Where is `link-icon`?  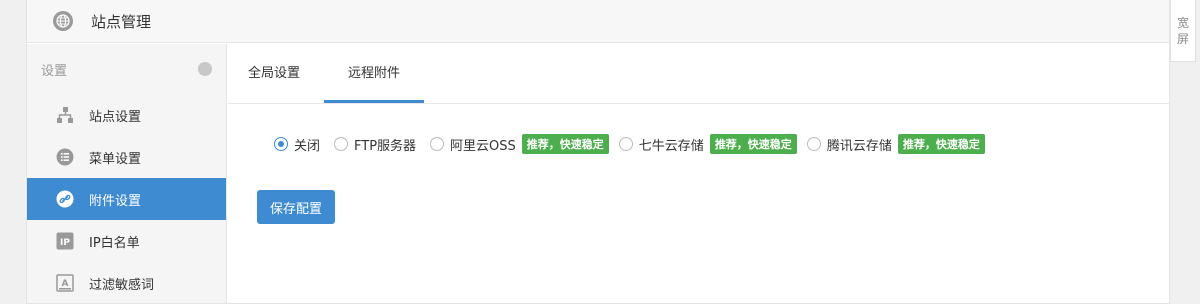
link-icon is located at coordinates (65, 199).